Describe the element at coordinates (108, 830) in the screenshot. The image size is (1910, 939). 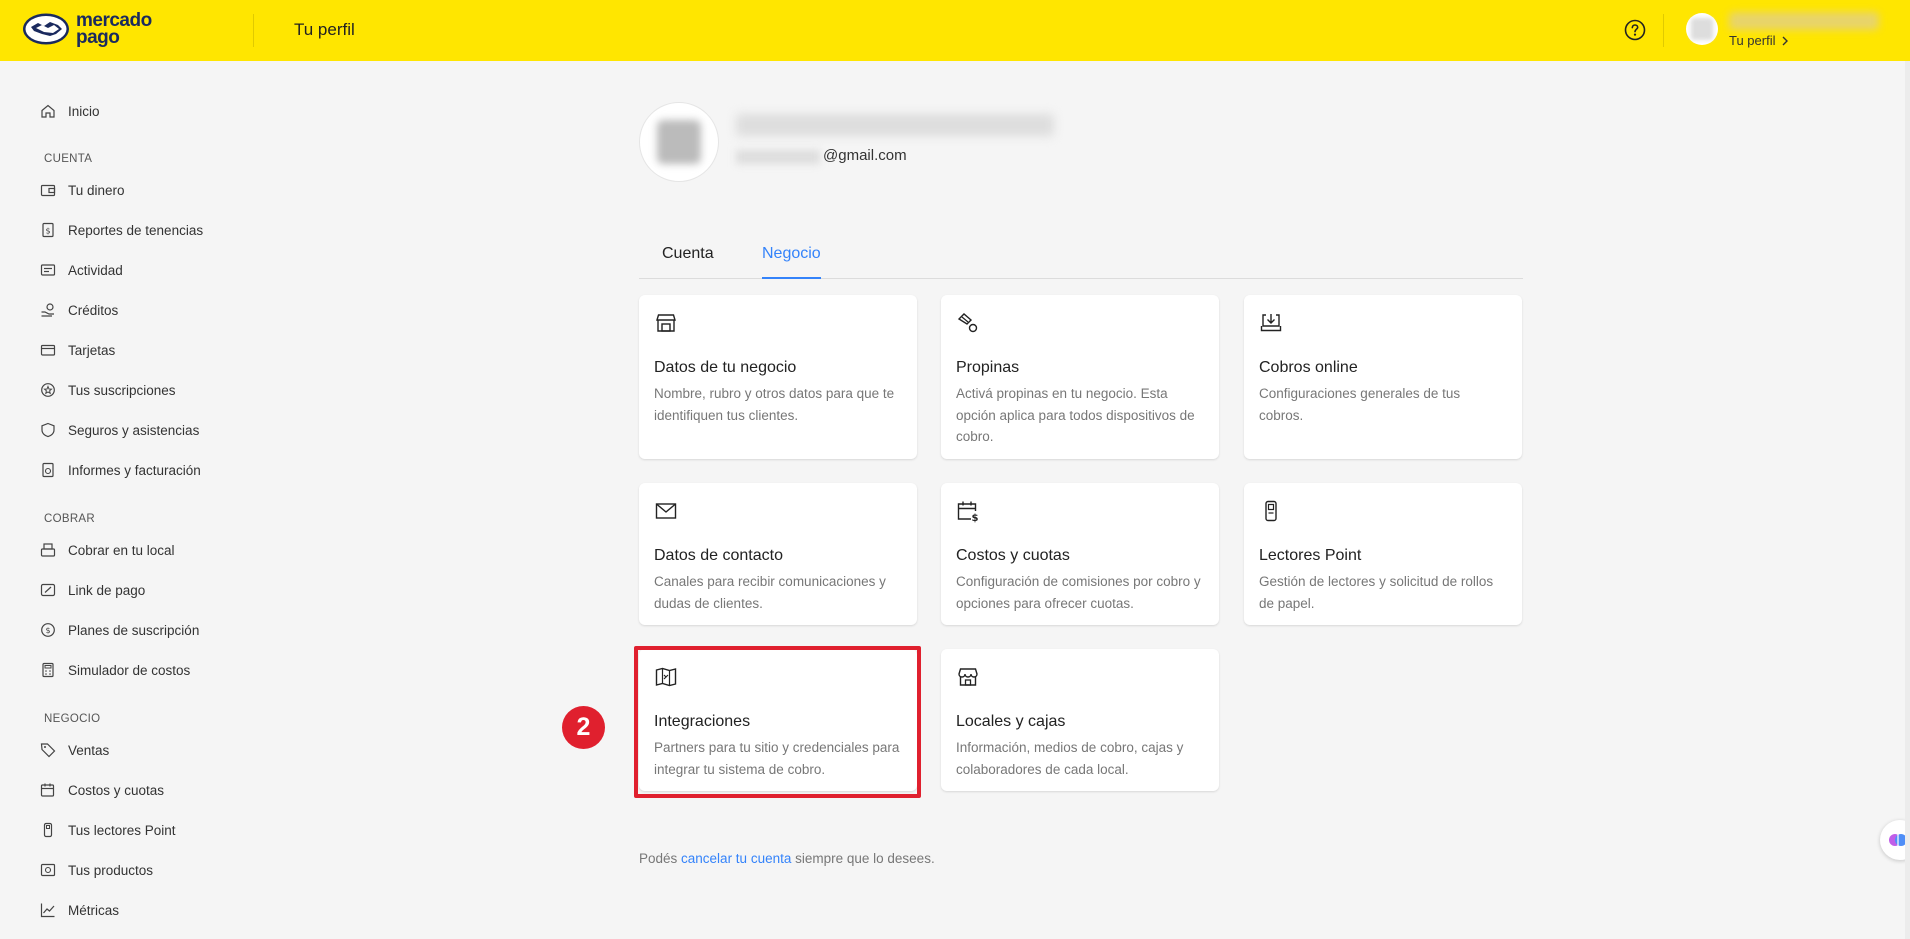
I see `sidebar-item-lectores: Tus lectores Point` at that location.